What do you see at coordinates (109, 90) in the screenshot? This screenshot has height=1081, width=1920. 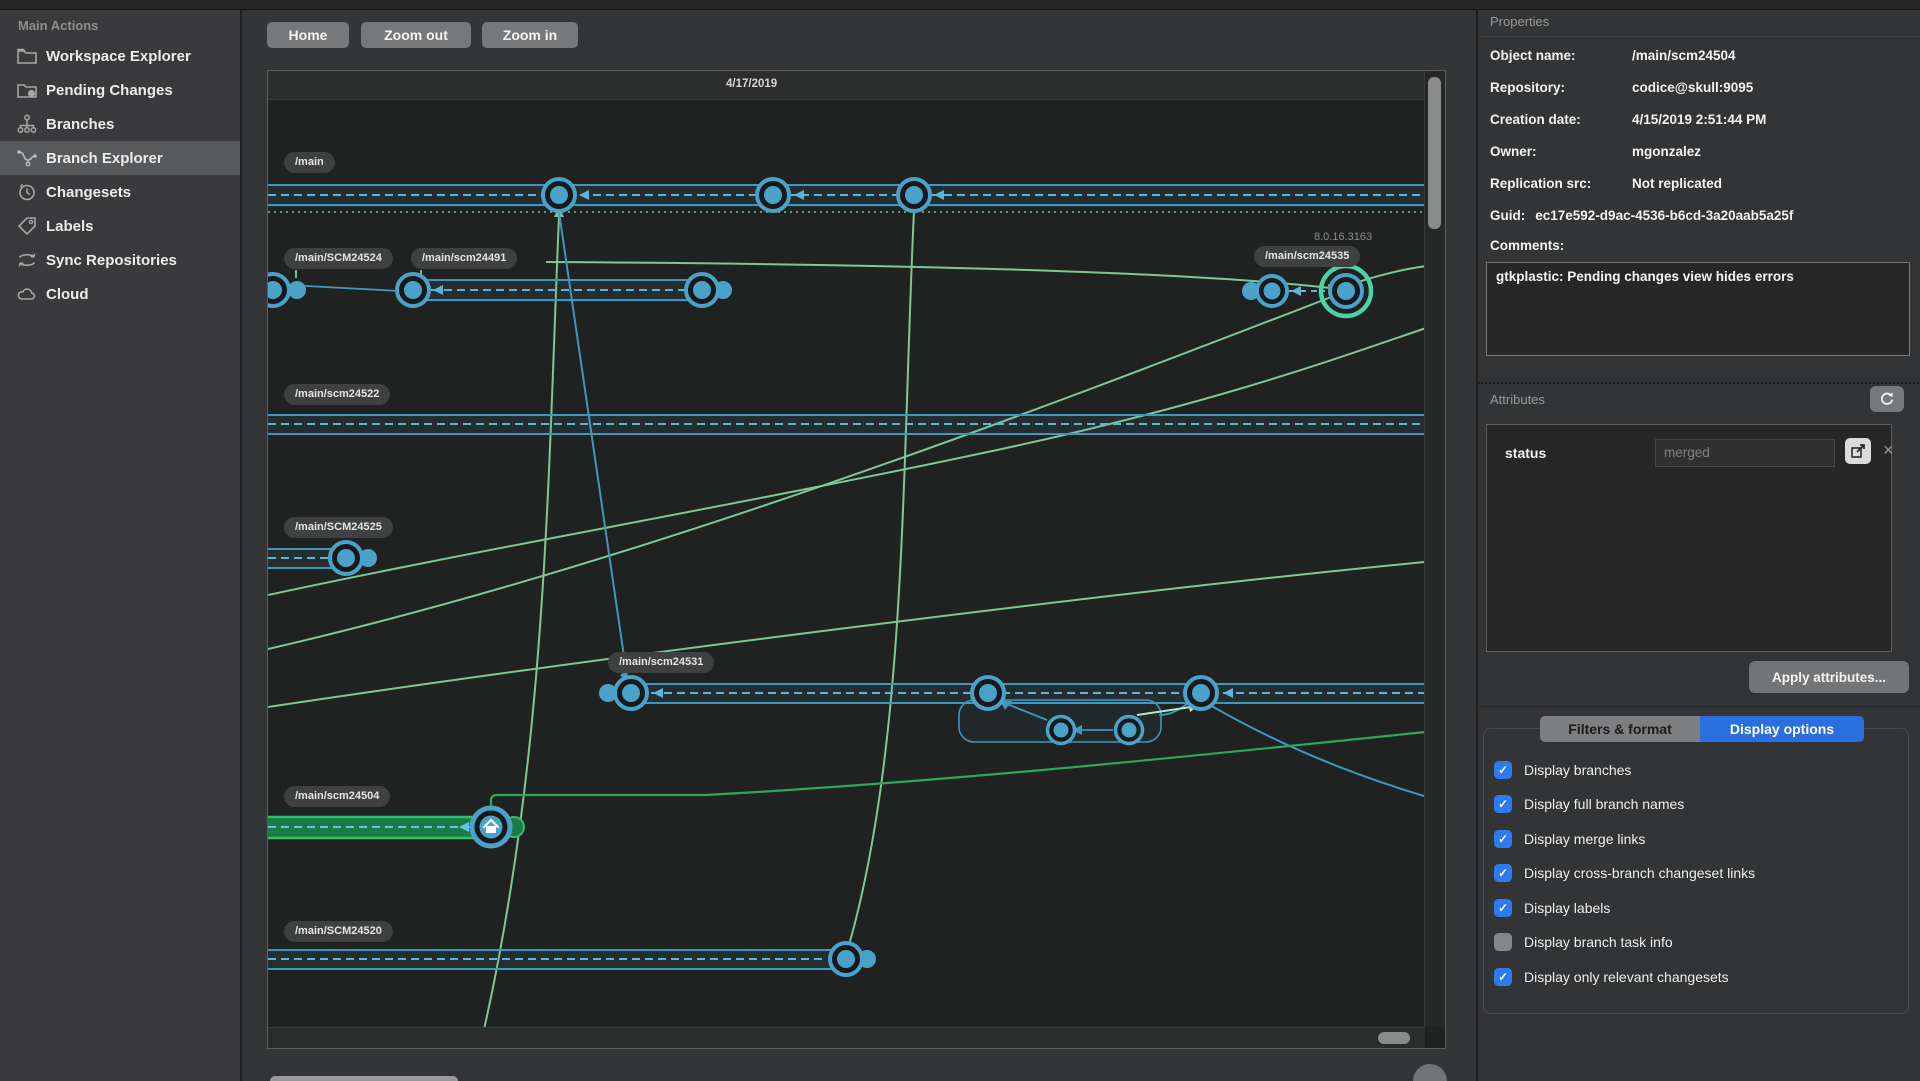 I see `sidebar-item-label: Pending Changes` at bounding box center [109, 90].